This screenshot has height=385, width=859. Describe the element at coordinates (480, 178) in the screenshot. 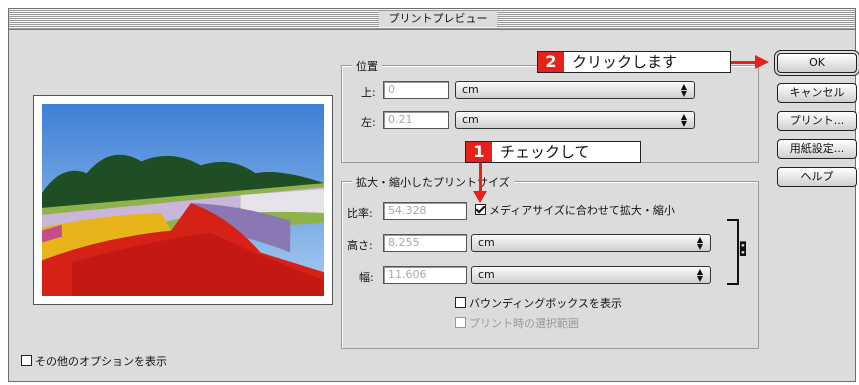

I see `callout-1-arrow-shaft` at that location.